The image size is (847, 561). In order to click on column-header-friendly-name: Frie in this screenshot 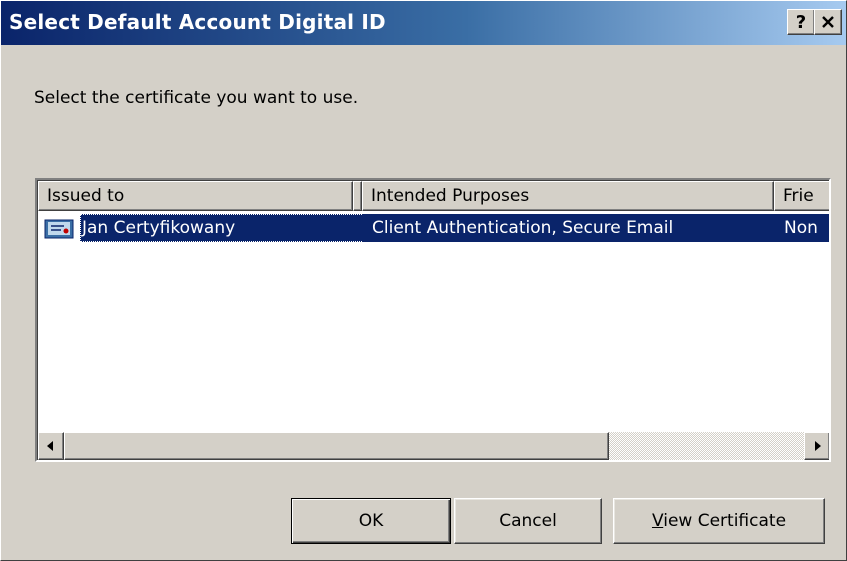, I will do `click(801, 196)`.